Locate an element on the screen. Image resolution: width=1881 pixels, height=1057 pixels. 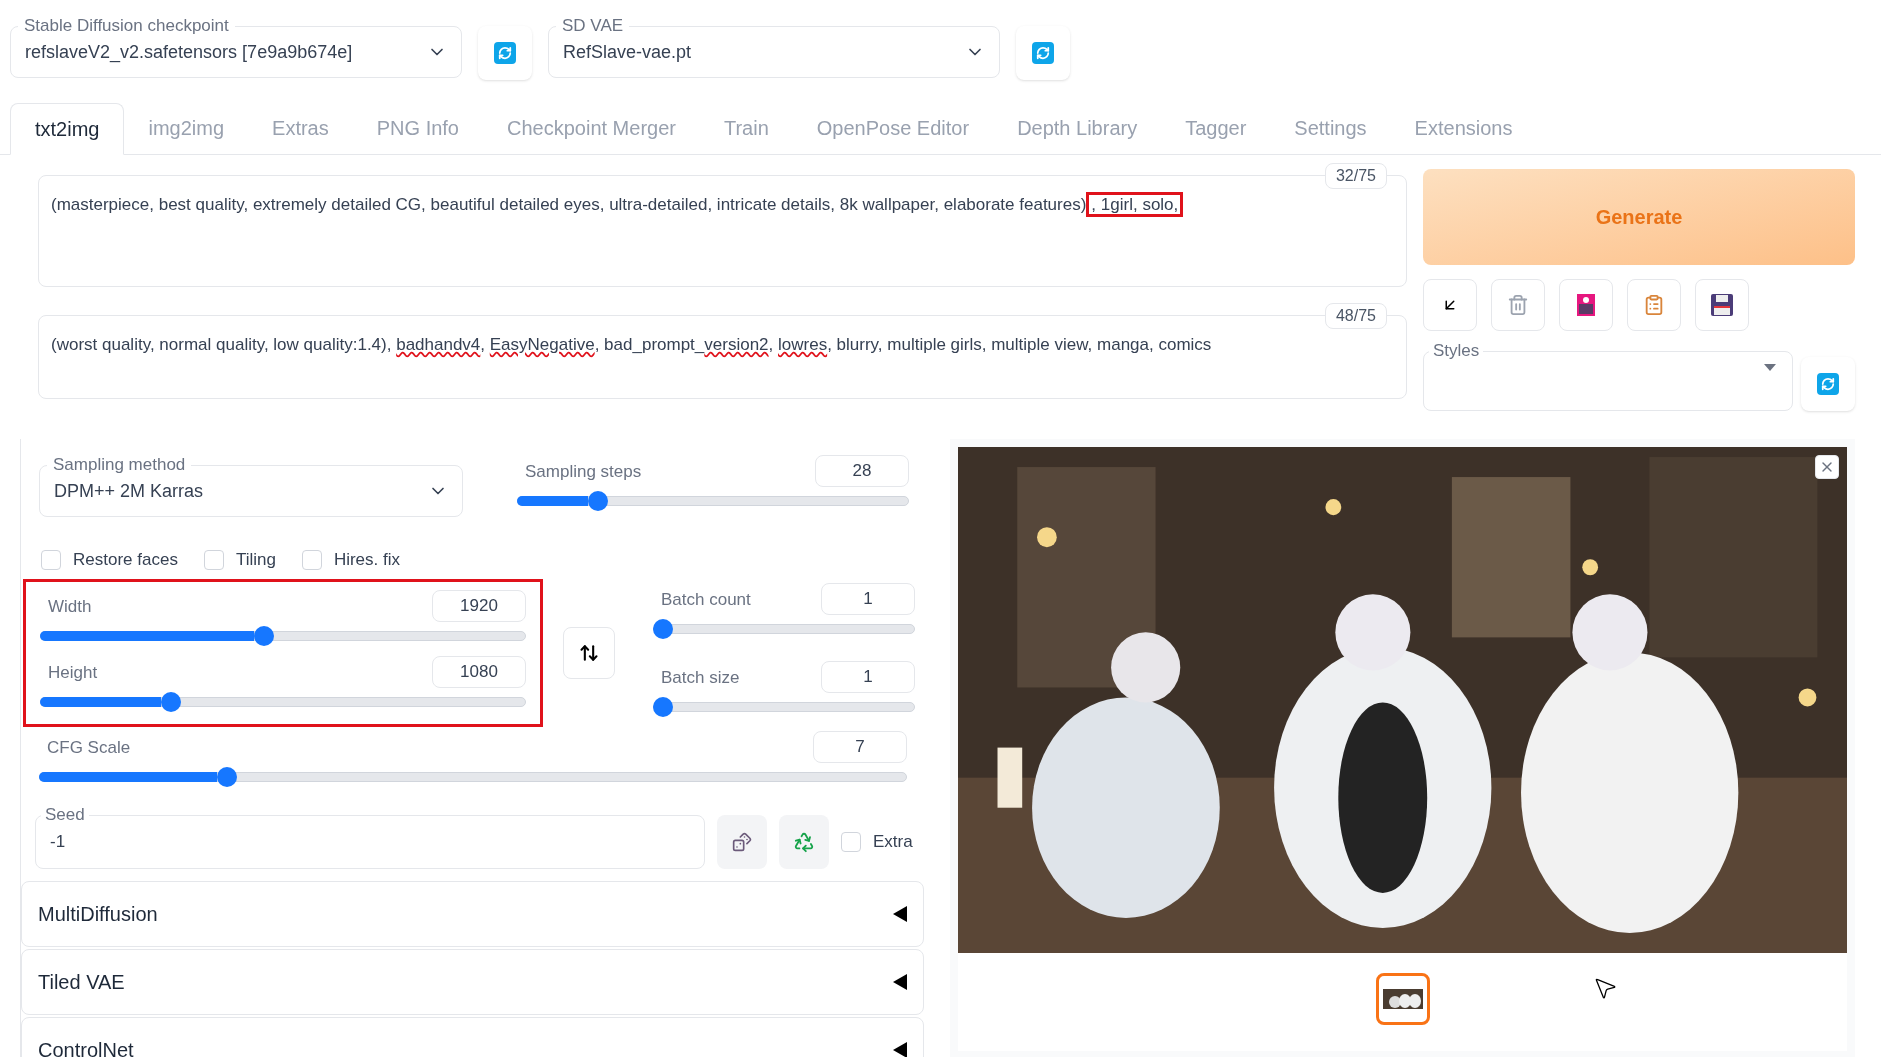
checkbox-label: Extra is located at coordinates (893, 841).